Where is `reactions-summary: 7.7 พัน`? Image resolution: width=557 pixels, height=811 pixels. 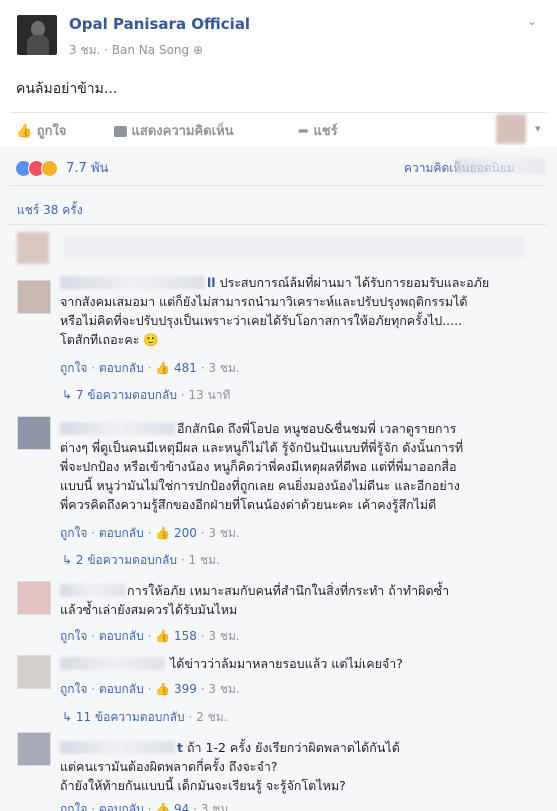
reactions-summary: 7.7 พัน is located at coordinates (61, 167).